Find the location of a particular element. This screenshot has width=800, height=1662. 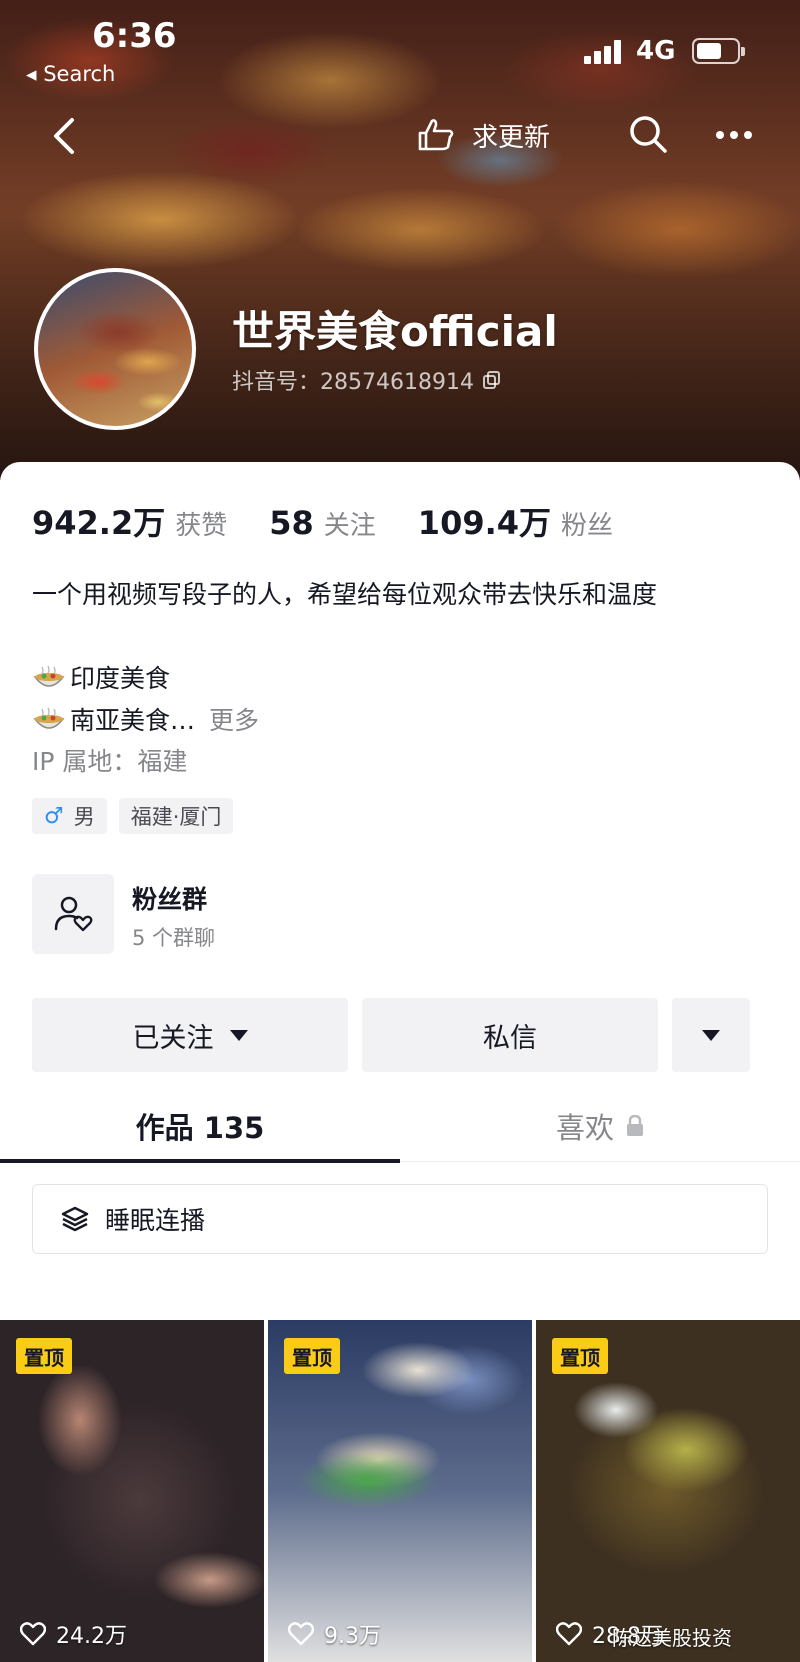

gender-label: 男 is located at coordinates (84, 817).